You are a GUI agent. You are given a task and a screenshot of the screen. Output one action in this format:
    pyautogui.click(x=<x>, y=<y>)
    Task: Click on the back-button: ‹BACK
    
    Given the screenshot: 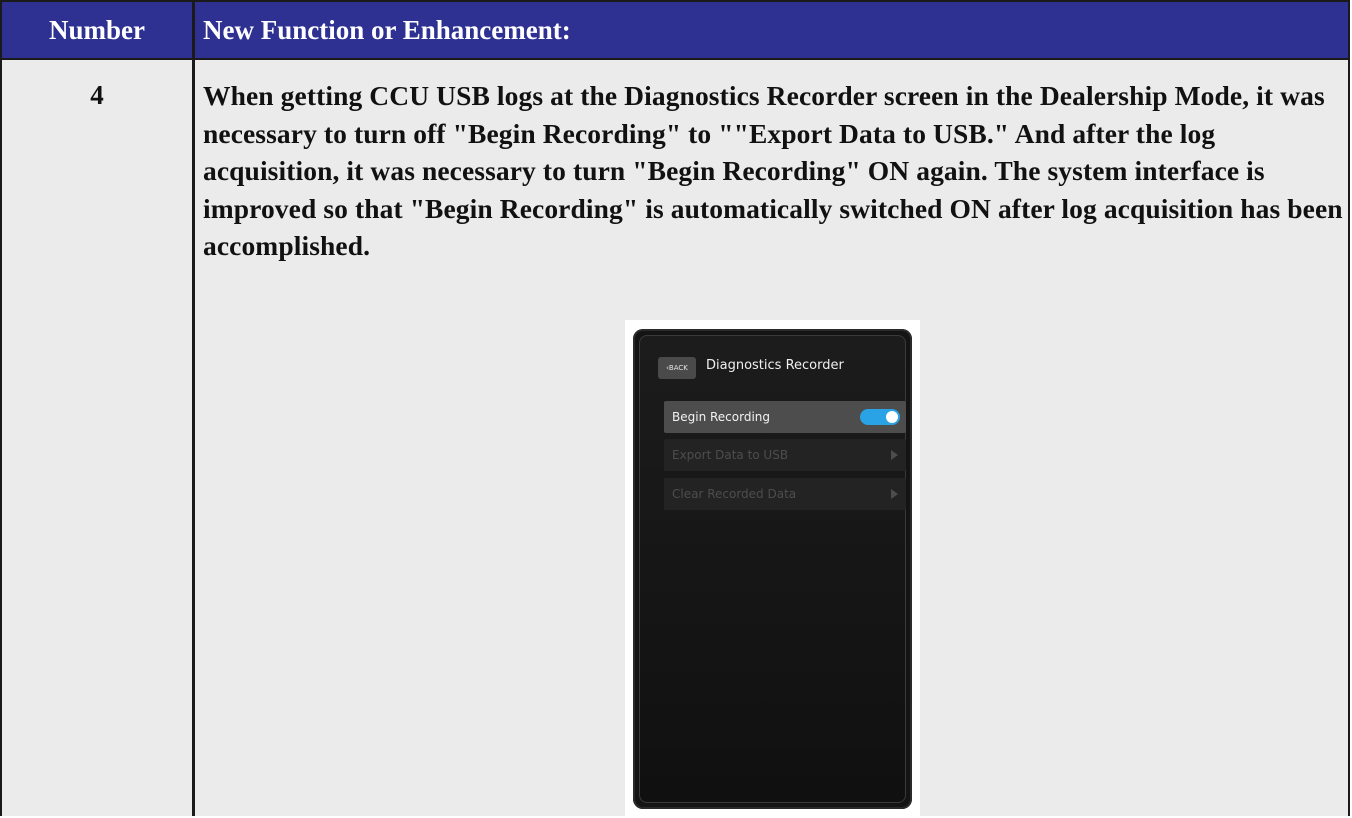 What is the action you would take?
    pyautogui.click(x=677, y=368)
    